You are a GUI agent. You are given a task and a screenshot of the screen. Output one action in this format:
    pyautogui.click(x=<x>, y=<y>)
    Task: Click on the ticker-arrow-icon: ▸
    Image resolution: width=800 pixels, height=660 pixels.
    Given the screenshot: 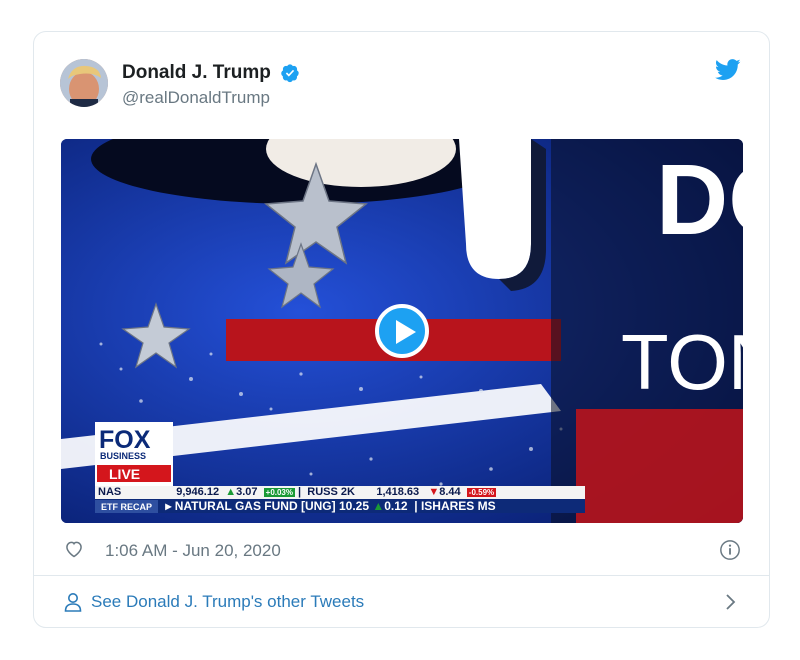 What is the action you would take?
    pyautogui.click(x=168, y=506)
    